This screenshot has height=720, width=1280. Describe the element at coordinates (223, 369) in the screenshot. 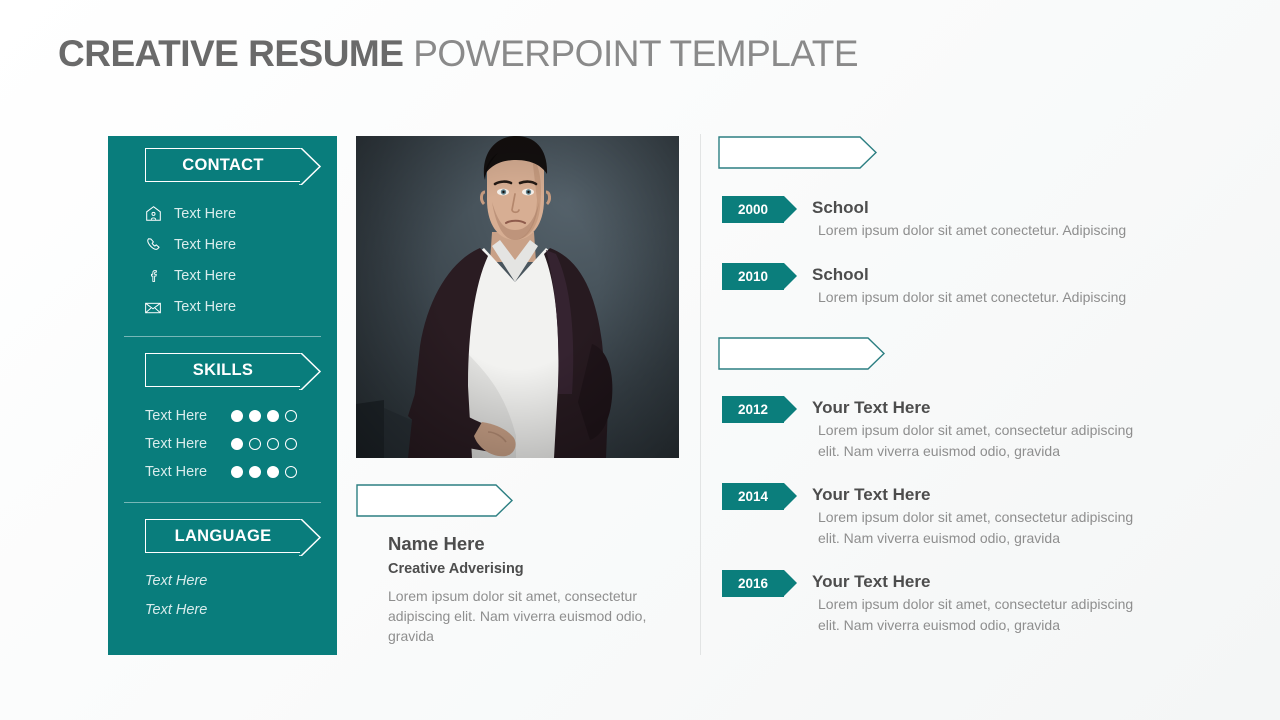

I see `sidebar-heading-skills-label: SKILLS` at that location.